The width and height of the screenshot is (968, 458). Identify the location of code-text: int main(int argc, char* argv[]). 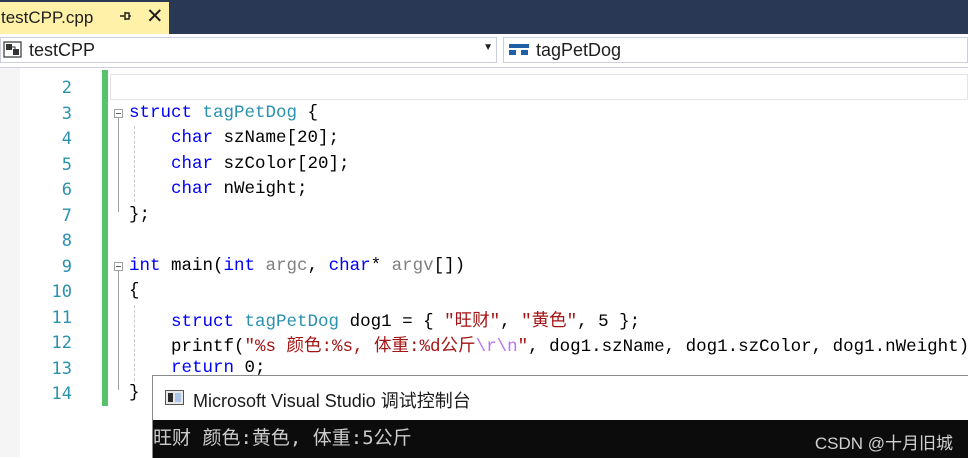
(297, 265).